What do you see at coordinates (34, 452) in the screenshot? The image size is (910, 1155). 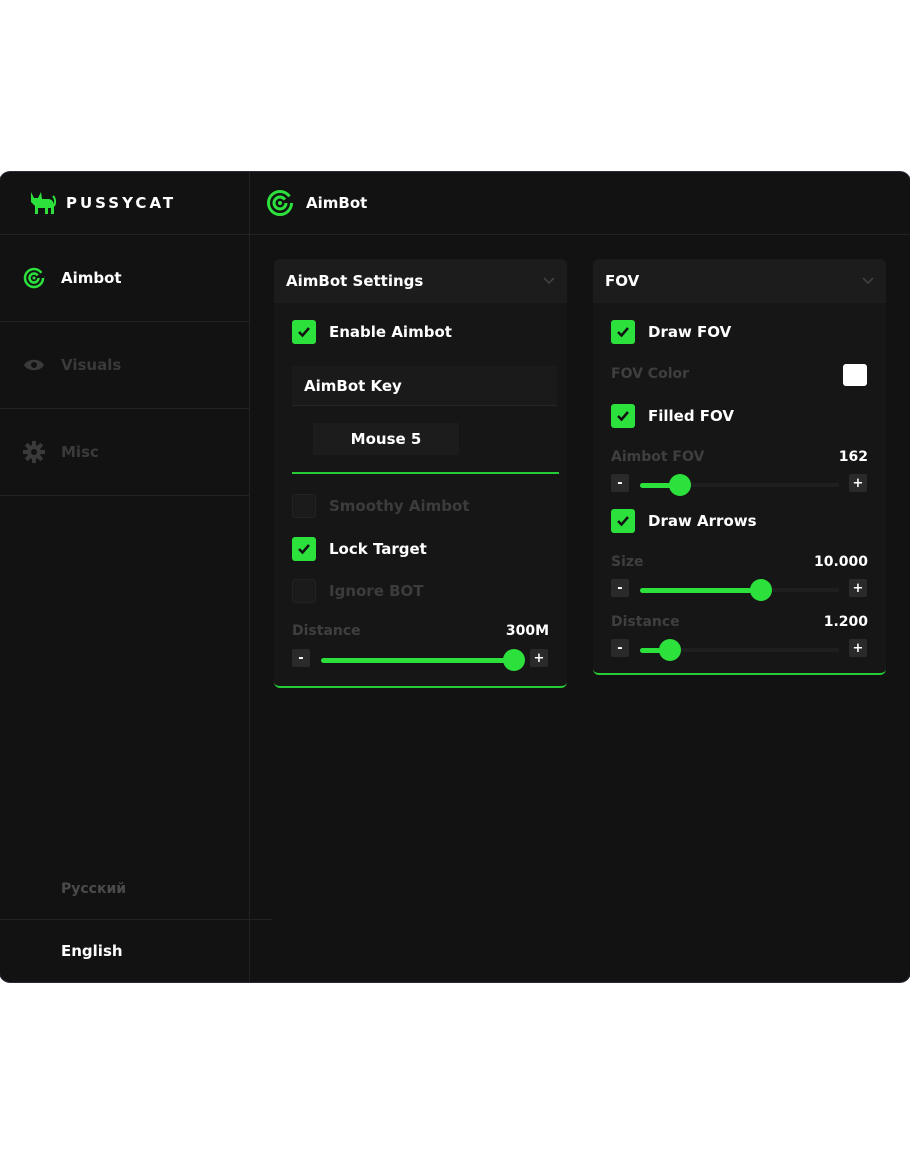 I see `gear-icon` at bounding box center [34, 452].